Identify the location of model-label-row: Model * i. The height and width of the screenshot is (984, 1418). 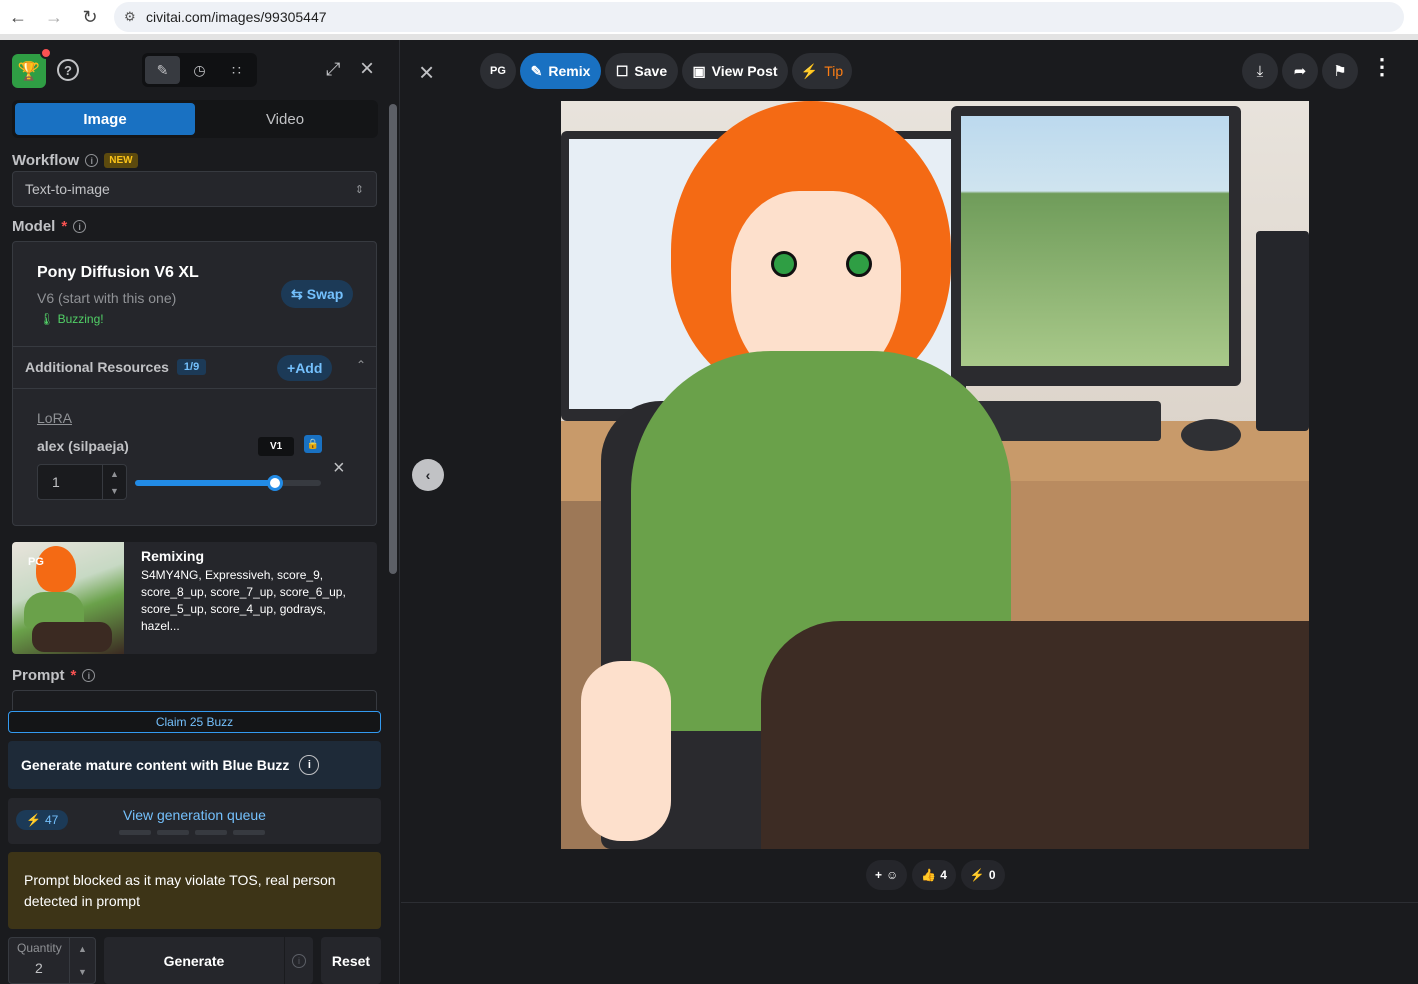
(49, 226).